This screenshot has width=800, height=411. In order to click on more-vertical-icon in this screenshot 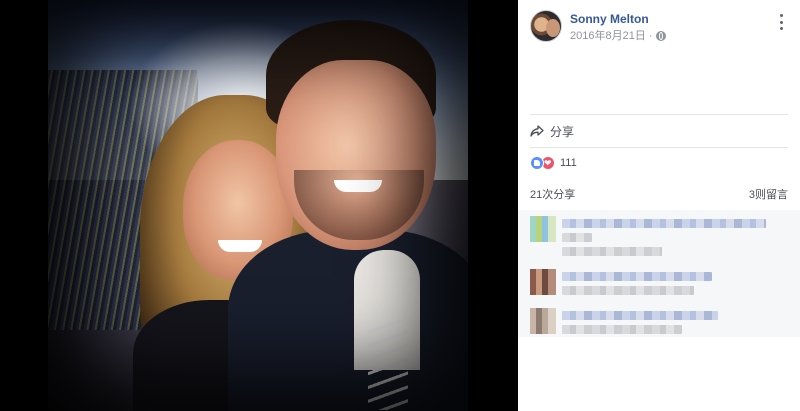, I will do `click(781, 22)`.